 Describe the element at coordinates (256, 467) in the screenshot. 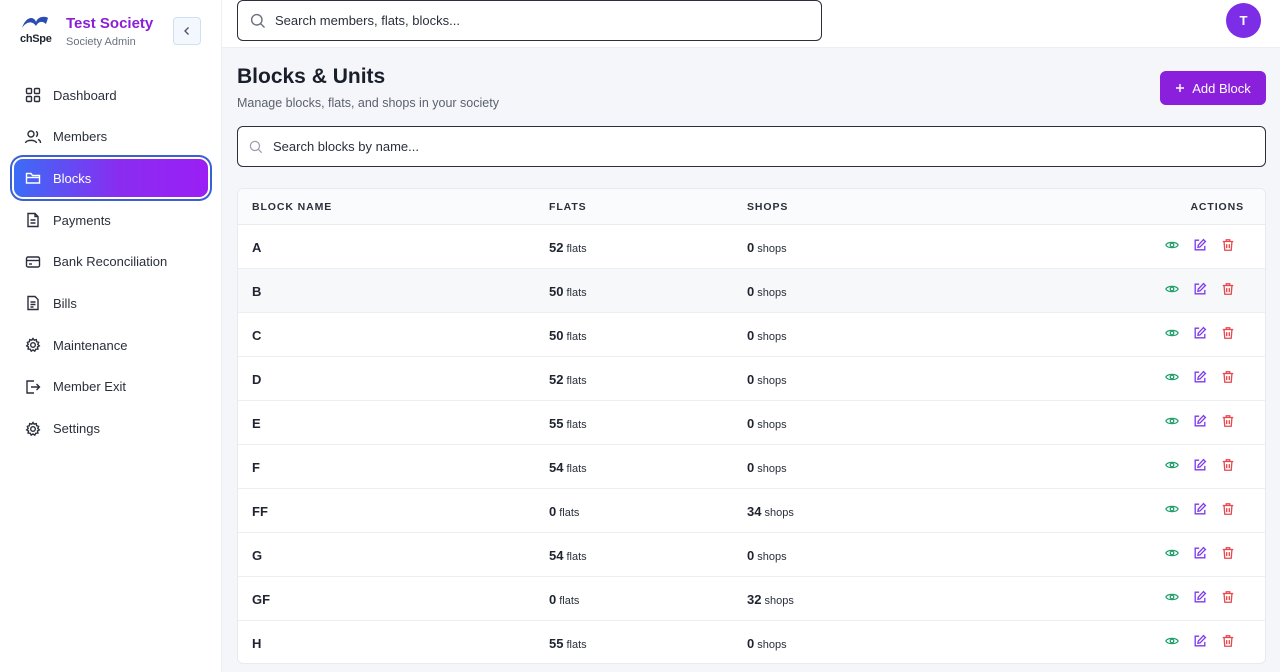

I see `block-name-cell: F` at that location.